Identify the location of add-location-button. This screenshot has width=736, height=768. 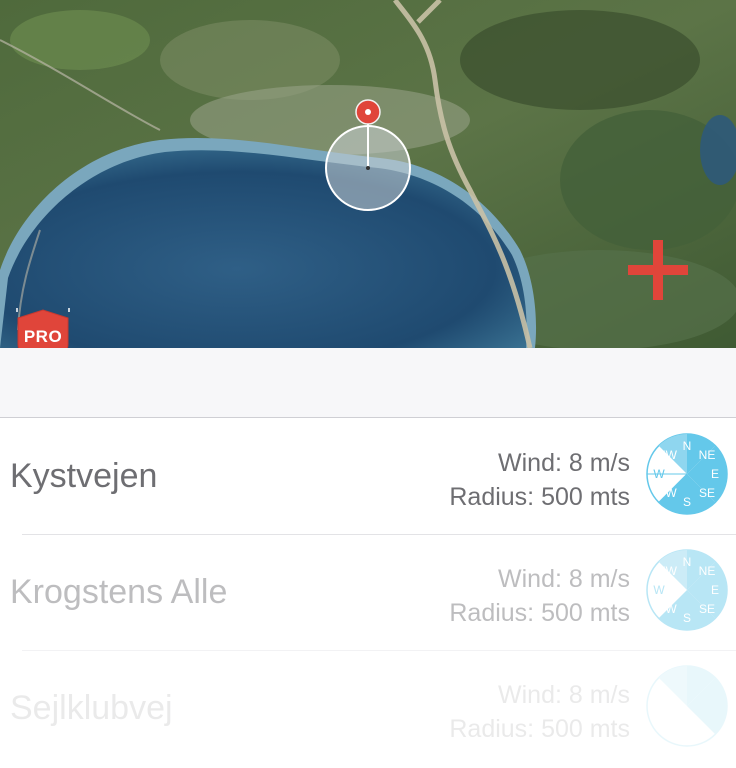
(658, 270).